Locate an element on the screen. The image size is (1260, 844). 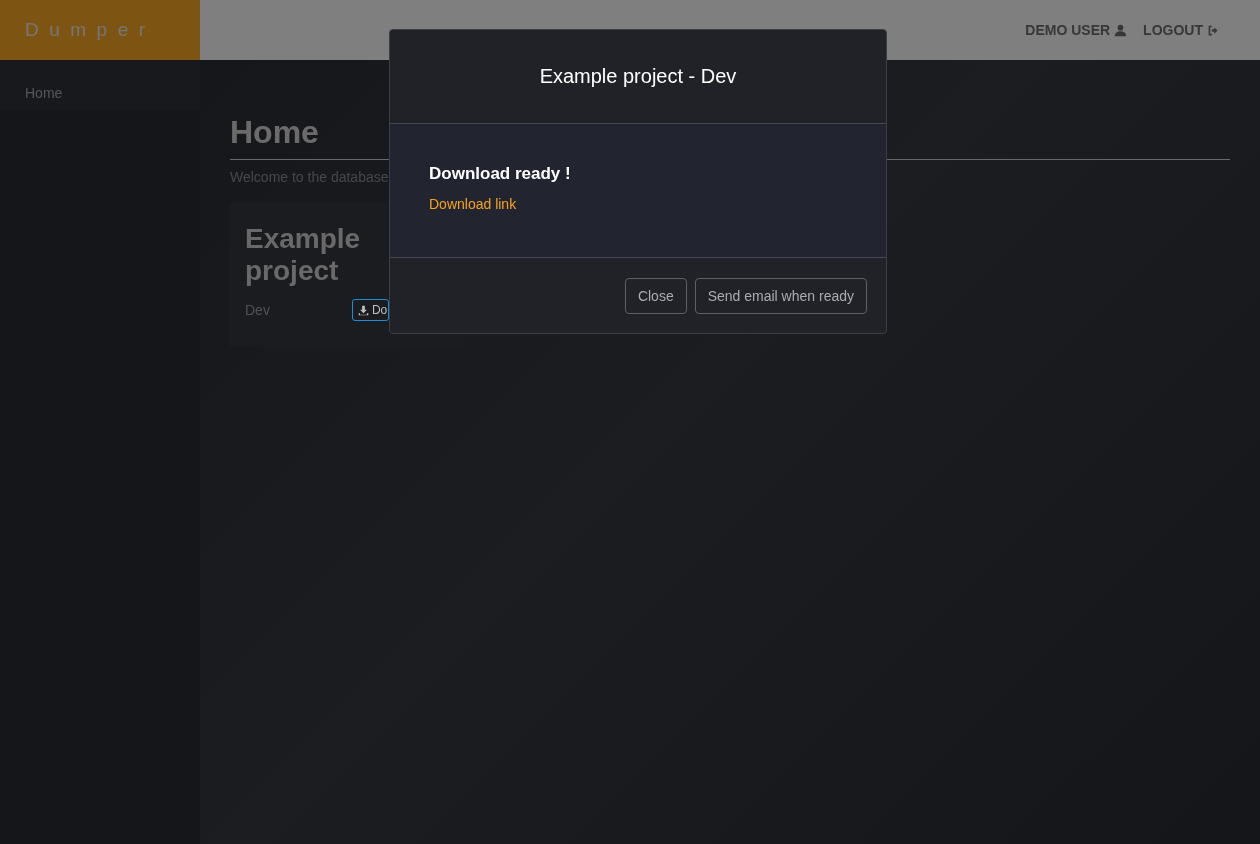
sign-out-icon is located at coordinates (1213, 30).